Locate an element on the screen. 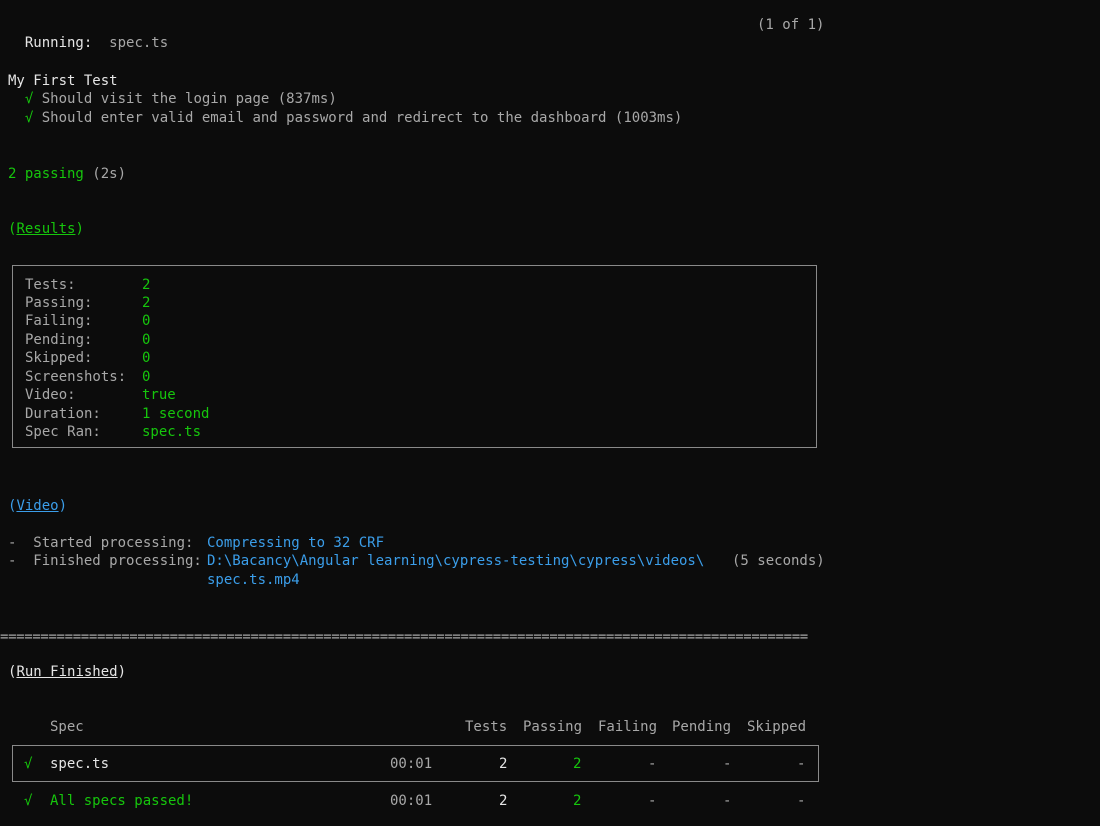  results-row: Spec Ran: spec.ts is located at coordinates (113, 432).